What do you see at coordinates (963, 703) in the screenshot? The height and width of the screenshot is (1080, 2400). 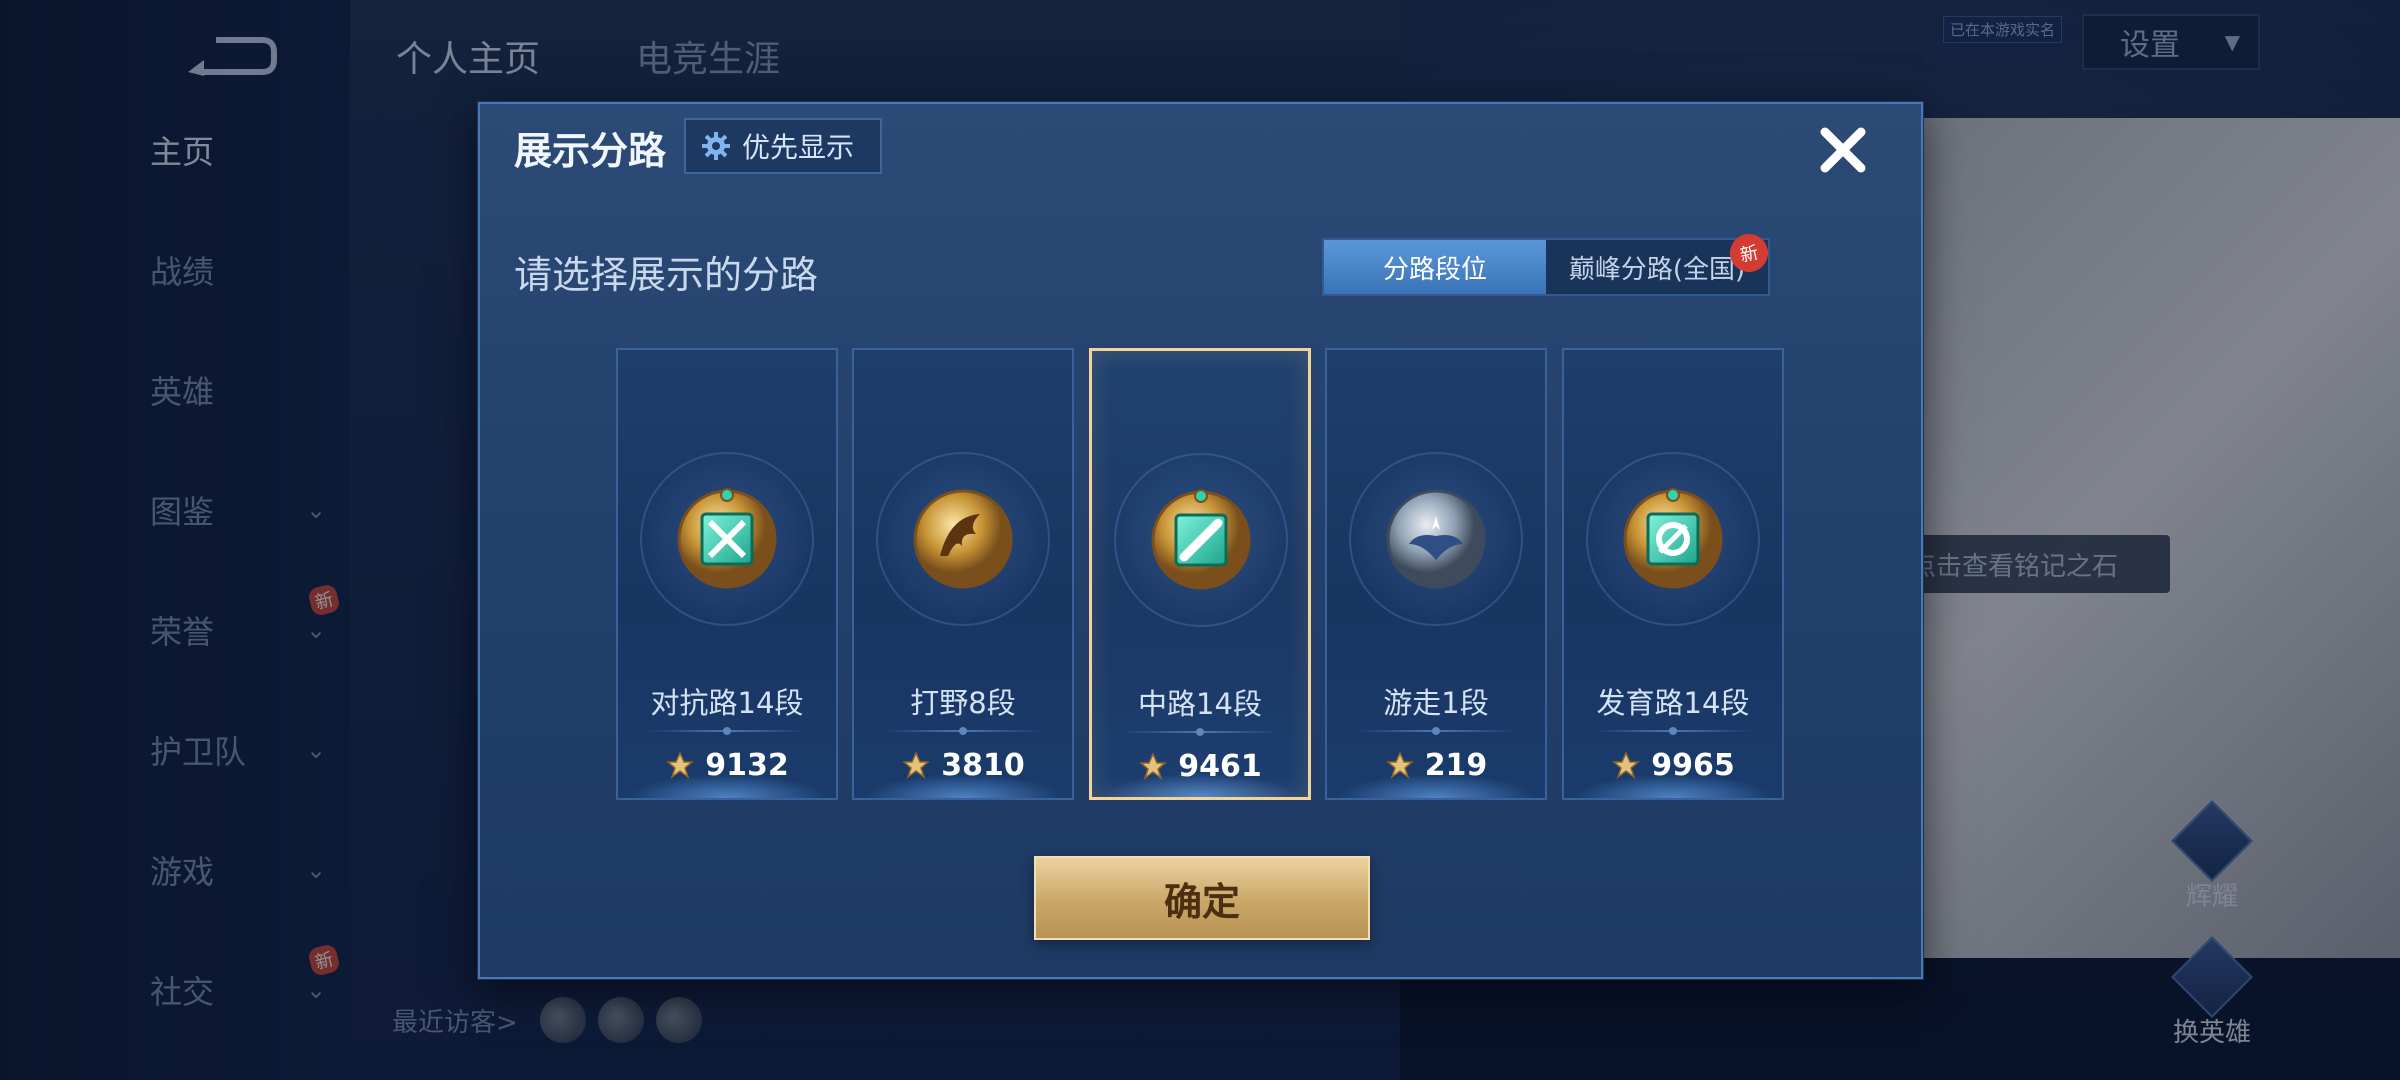 I see `lane-name: 打野8段` at bounding box center [963, 703].